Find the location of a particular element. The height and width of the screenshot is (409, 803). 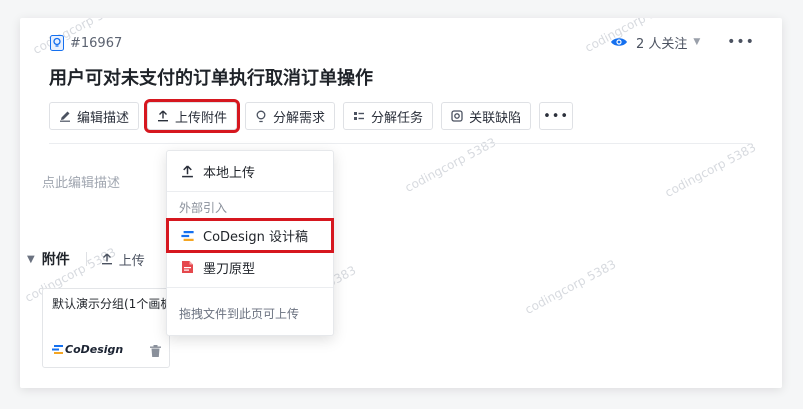

drag-upload-hint: 拖拽文件到此页可上传 is located at coordinates (239, 314).